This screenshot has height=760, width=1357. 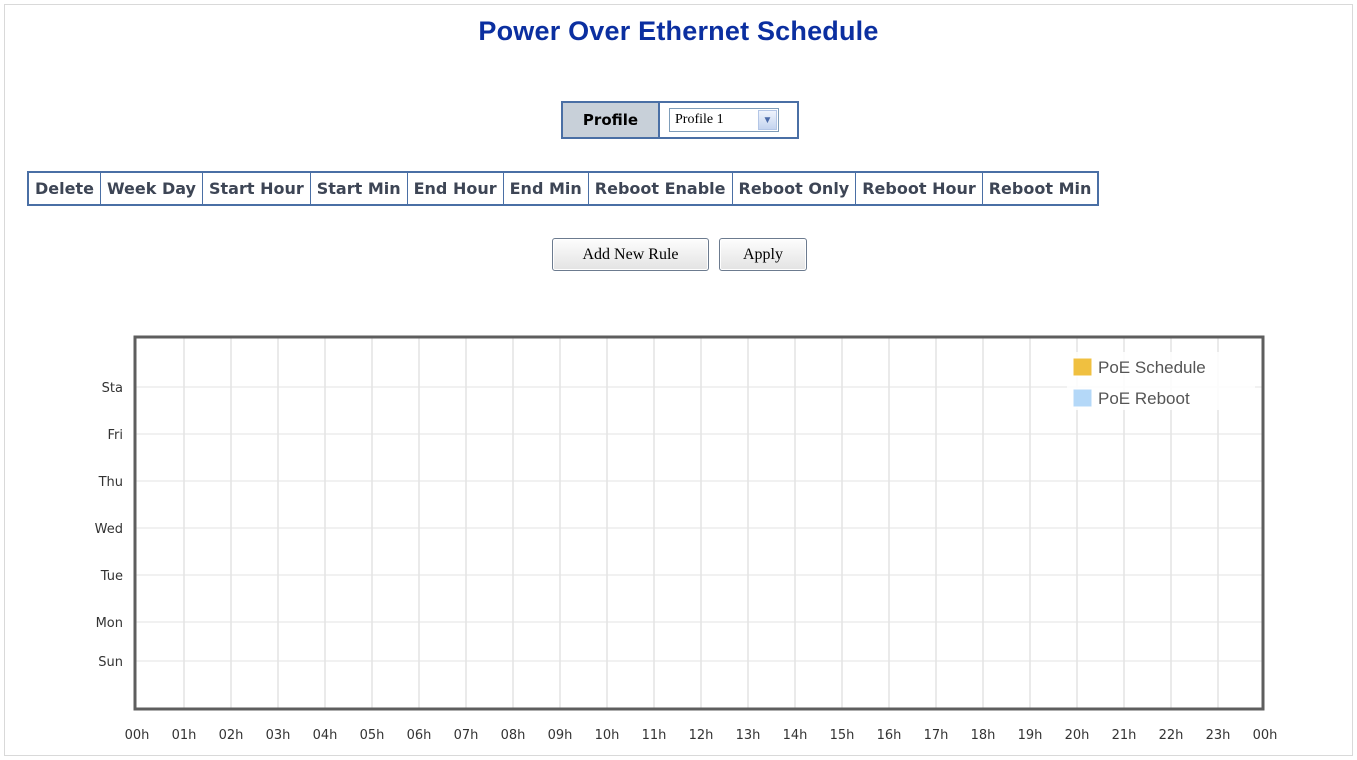 I want to click on chart-x-tick-label: 12h, so click(x=701, y=735).